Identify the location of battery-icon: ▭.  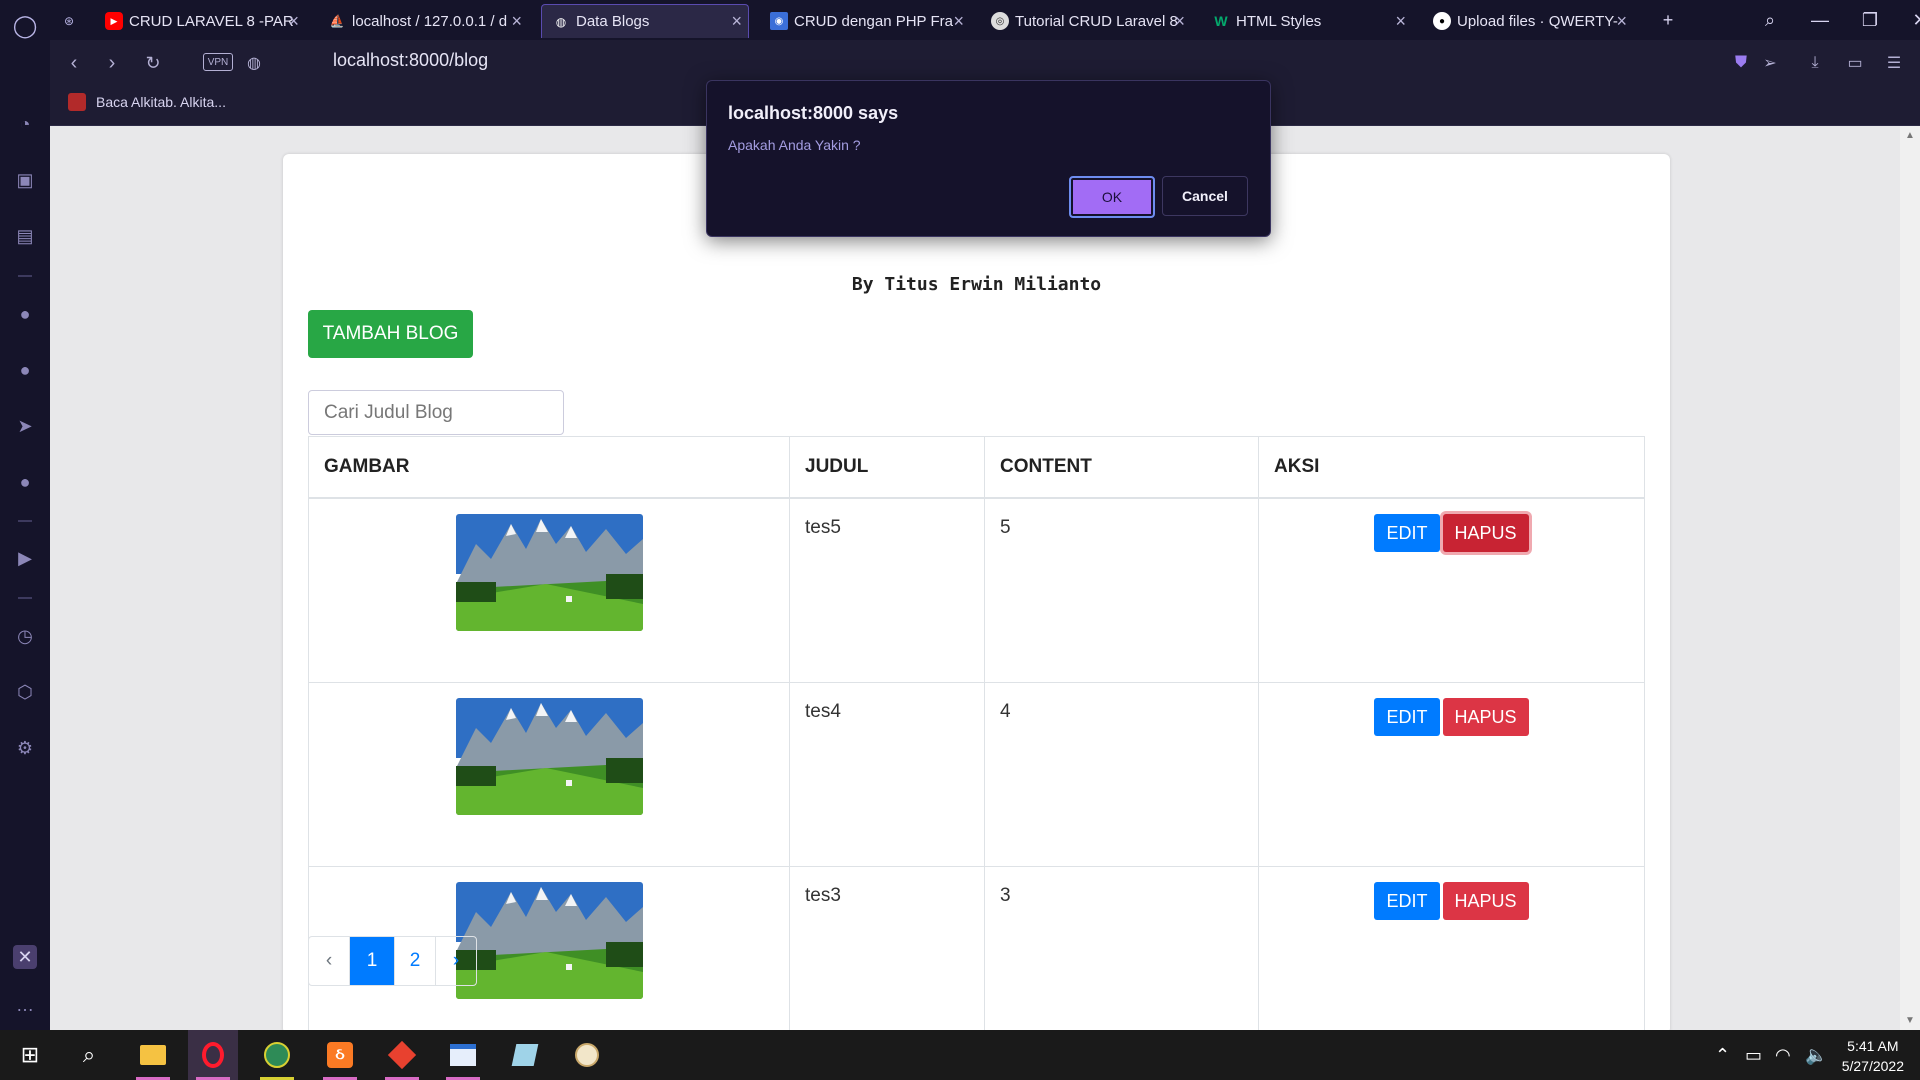
(1753, 1055).